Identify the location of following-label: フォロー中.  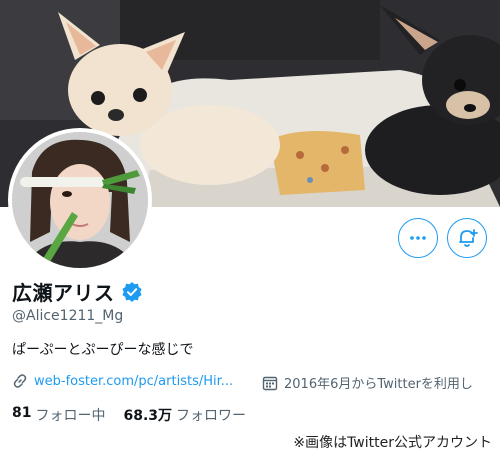
(70, 416).